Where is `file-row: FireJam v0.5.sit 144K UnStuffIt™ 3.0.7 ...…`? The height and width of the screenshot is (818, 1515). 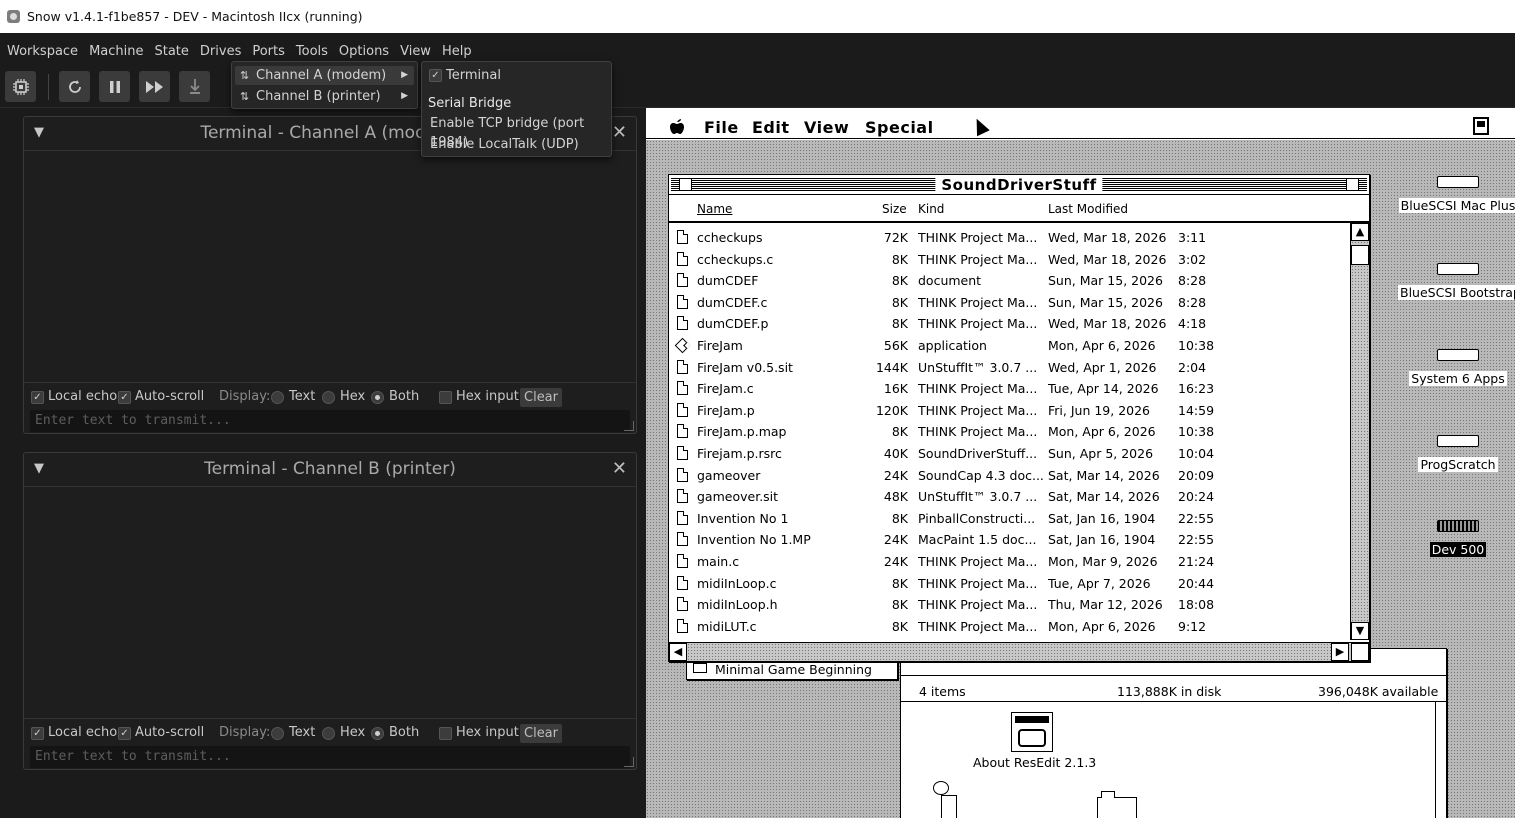
file-row: FireJam v0.5.sit 144K UnStuffIt™ 3.0.7 ...… is located at coordinates (1009, 368).